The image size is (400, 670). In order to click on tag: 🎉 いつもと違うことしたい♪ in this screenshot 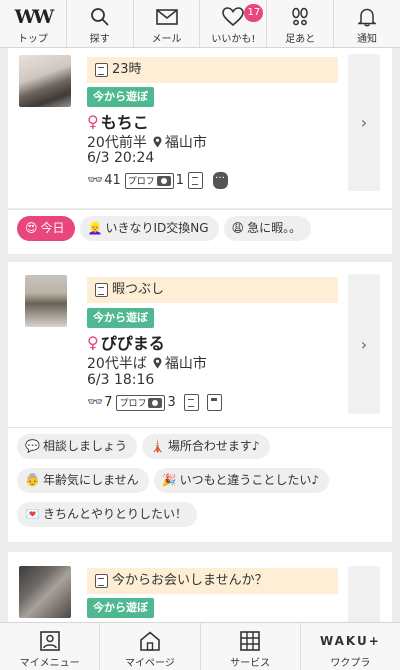, I will do `click(241, 480)`.